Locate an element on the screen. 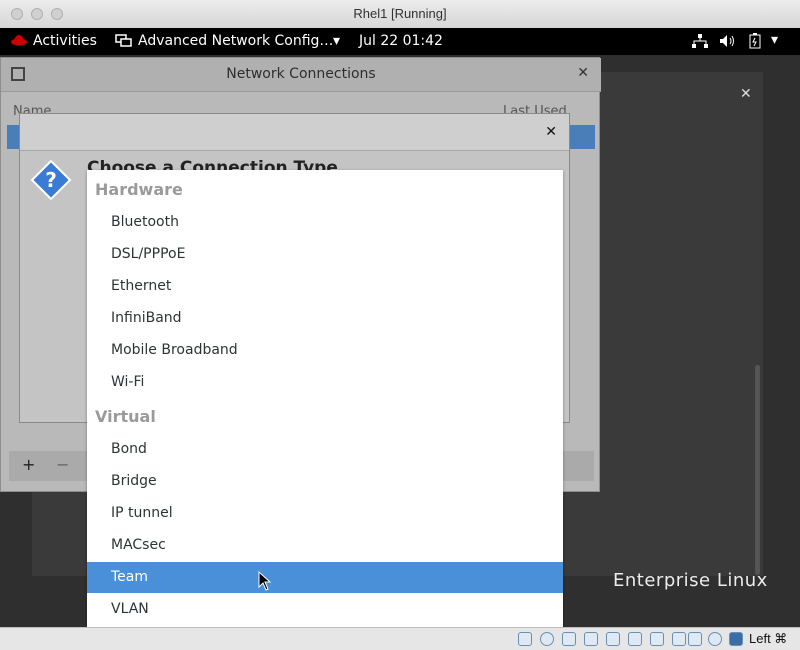  mouse-integration-icon is located at coordinates (715, 639).